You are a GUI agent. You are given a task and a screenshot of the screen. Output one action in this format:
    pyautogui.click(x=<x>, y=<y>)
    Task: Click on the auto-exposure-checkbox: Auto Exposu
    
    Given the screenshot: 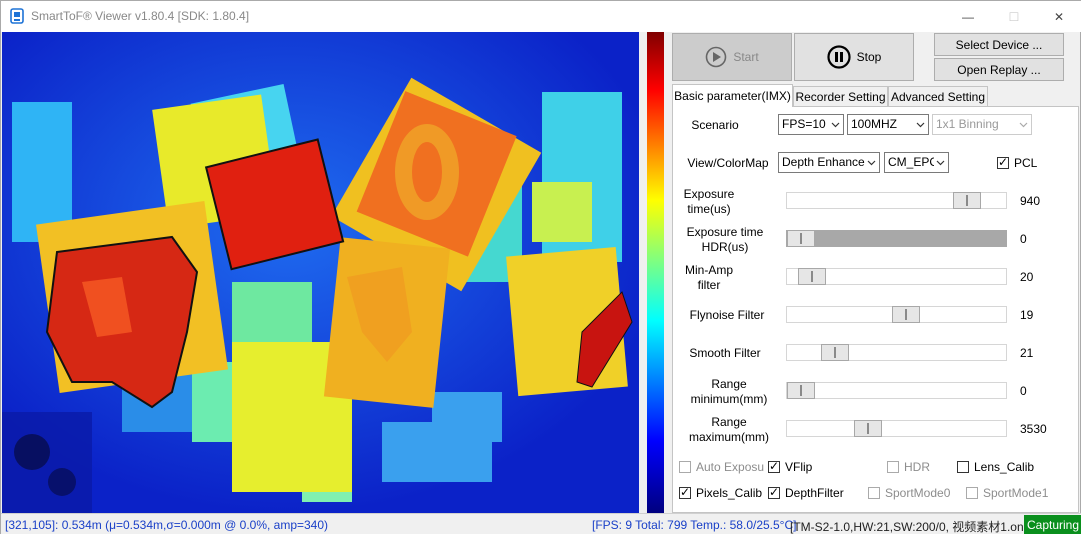 What is the action you would take?
    pyautogui.click(x=721, y=467)
    